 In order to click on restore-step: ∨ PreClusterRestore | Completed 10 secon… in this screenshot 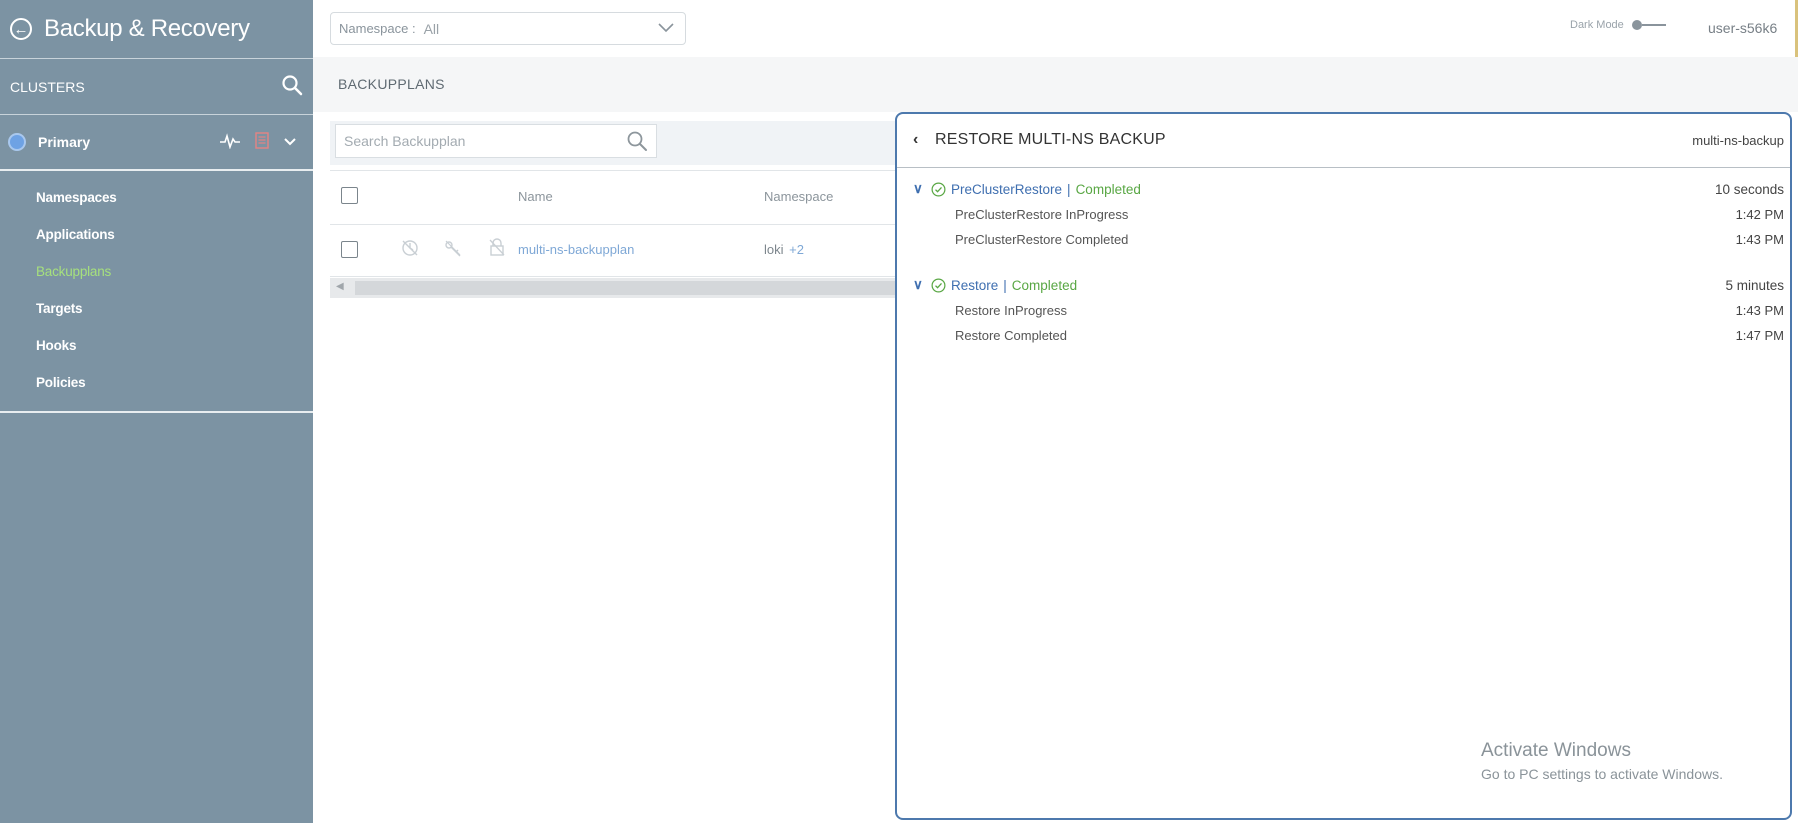, I will do `click(1348, 214)`.